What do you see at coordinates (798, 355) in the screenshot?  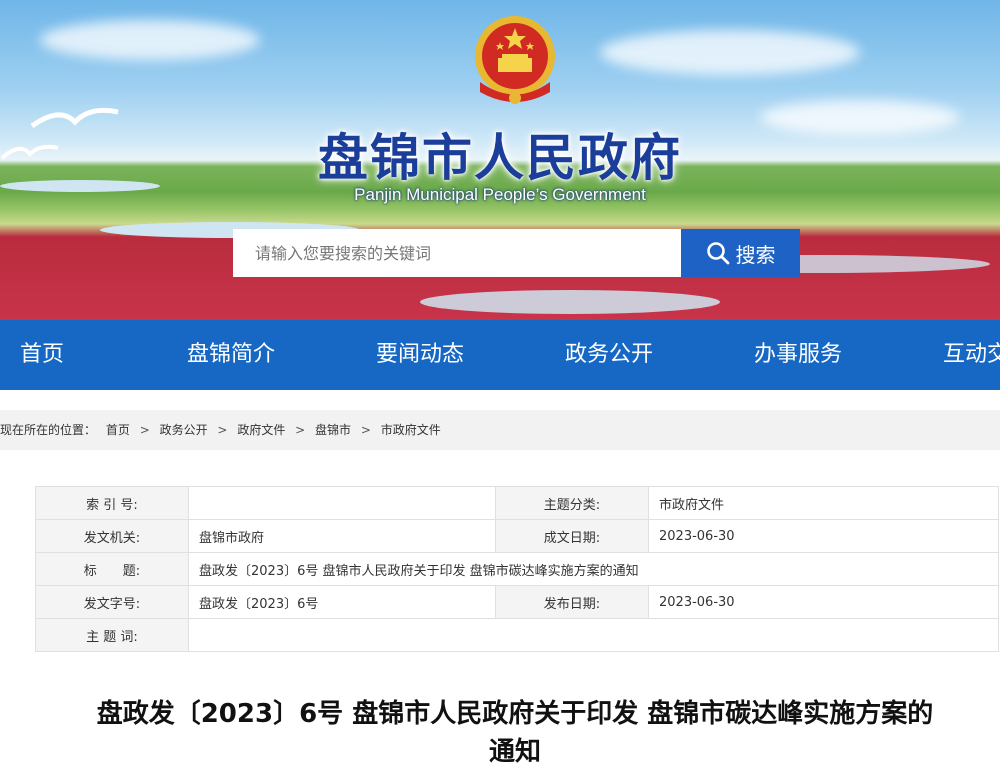 I see `nav-item-services: 办事服务` at bounding box center [798, 355].